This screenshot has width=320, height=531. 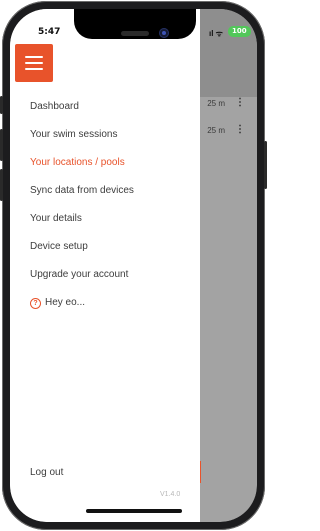 What do you see at coordinates (239, 31) in the screenshot?
I see `battery-indicator: 100` at bounding box center [239, 31].